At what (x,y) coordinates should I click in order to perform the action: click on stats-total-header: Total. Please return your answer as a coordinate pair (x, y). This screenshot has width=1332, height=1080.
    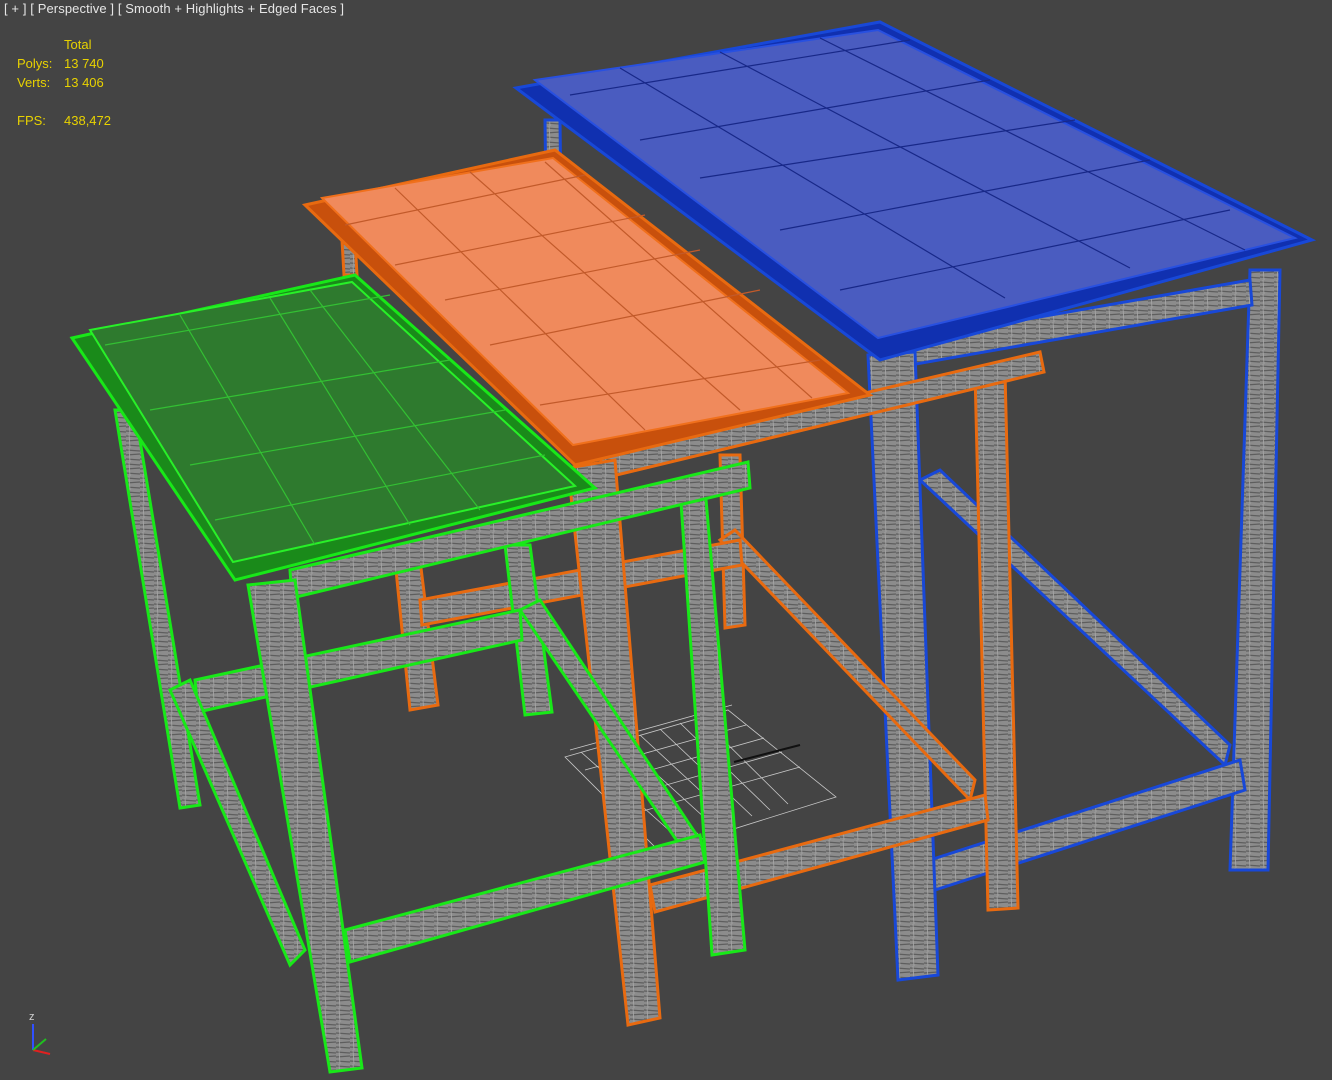
    Looking at the image, I should click on (78, 44).